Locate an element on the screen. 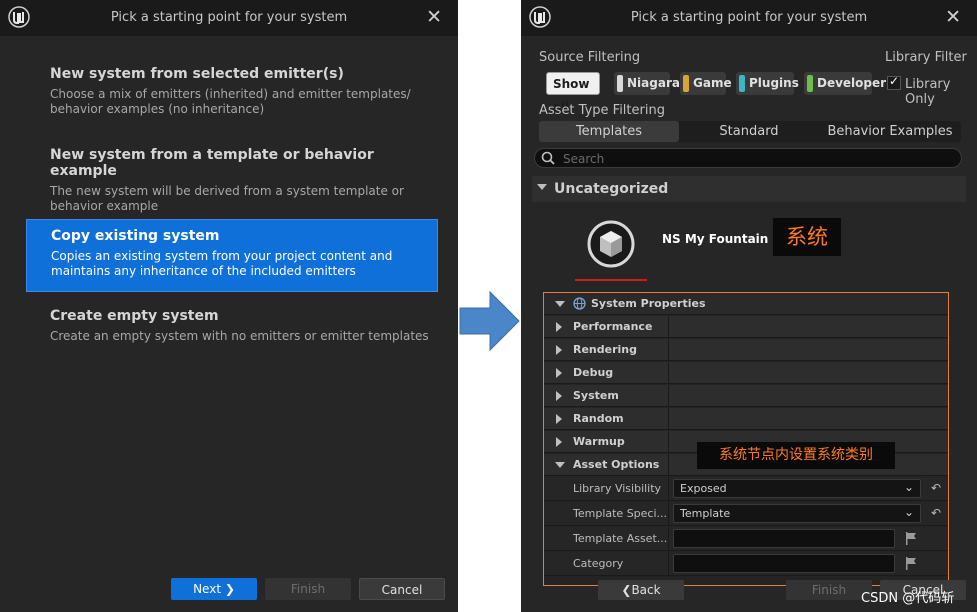  developer-color-bar is located at coordinates (810, 83).